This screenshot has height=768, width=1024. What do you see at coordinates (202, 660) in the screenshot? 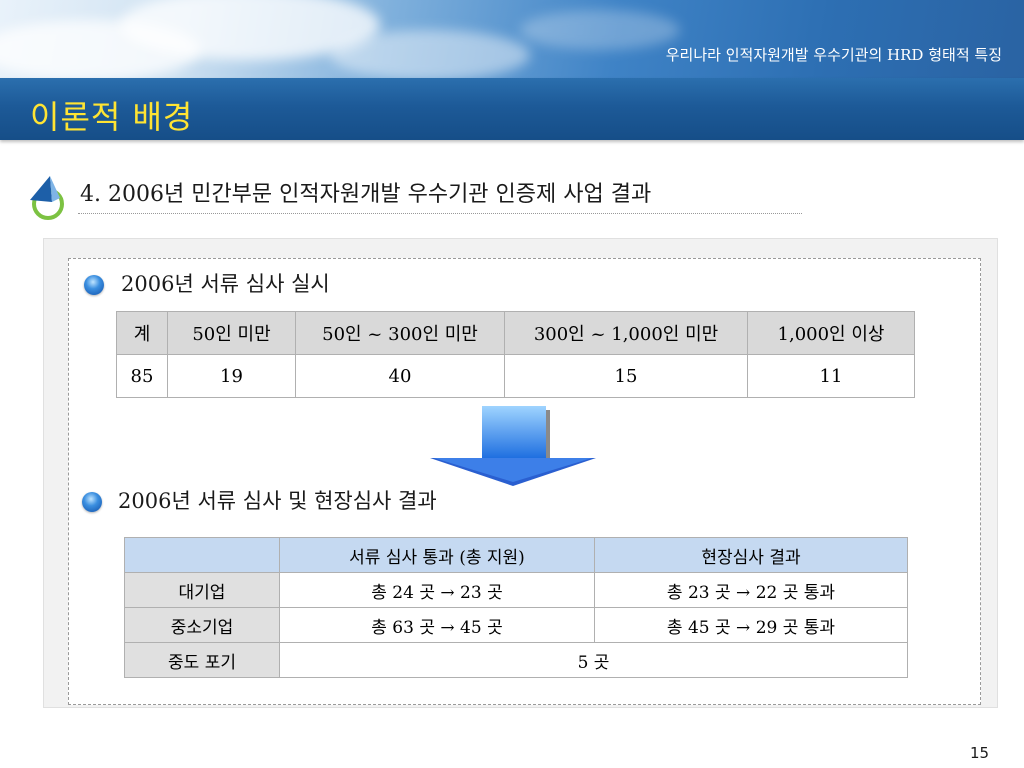
I see `row-label: 중도 포기` at bounding box center [202, 660].